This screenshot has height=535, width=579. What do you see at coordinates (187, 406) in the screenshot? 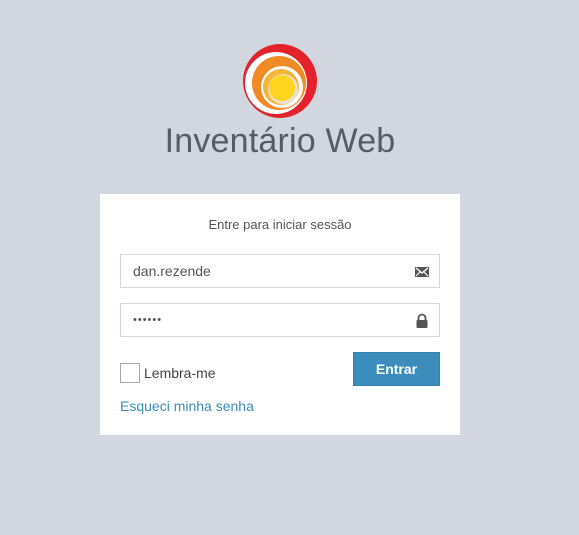
I see `forgot-password-link: Esqueci minha senha` at bounding box center [187, 406].